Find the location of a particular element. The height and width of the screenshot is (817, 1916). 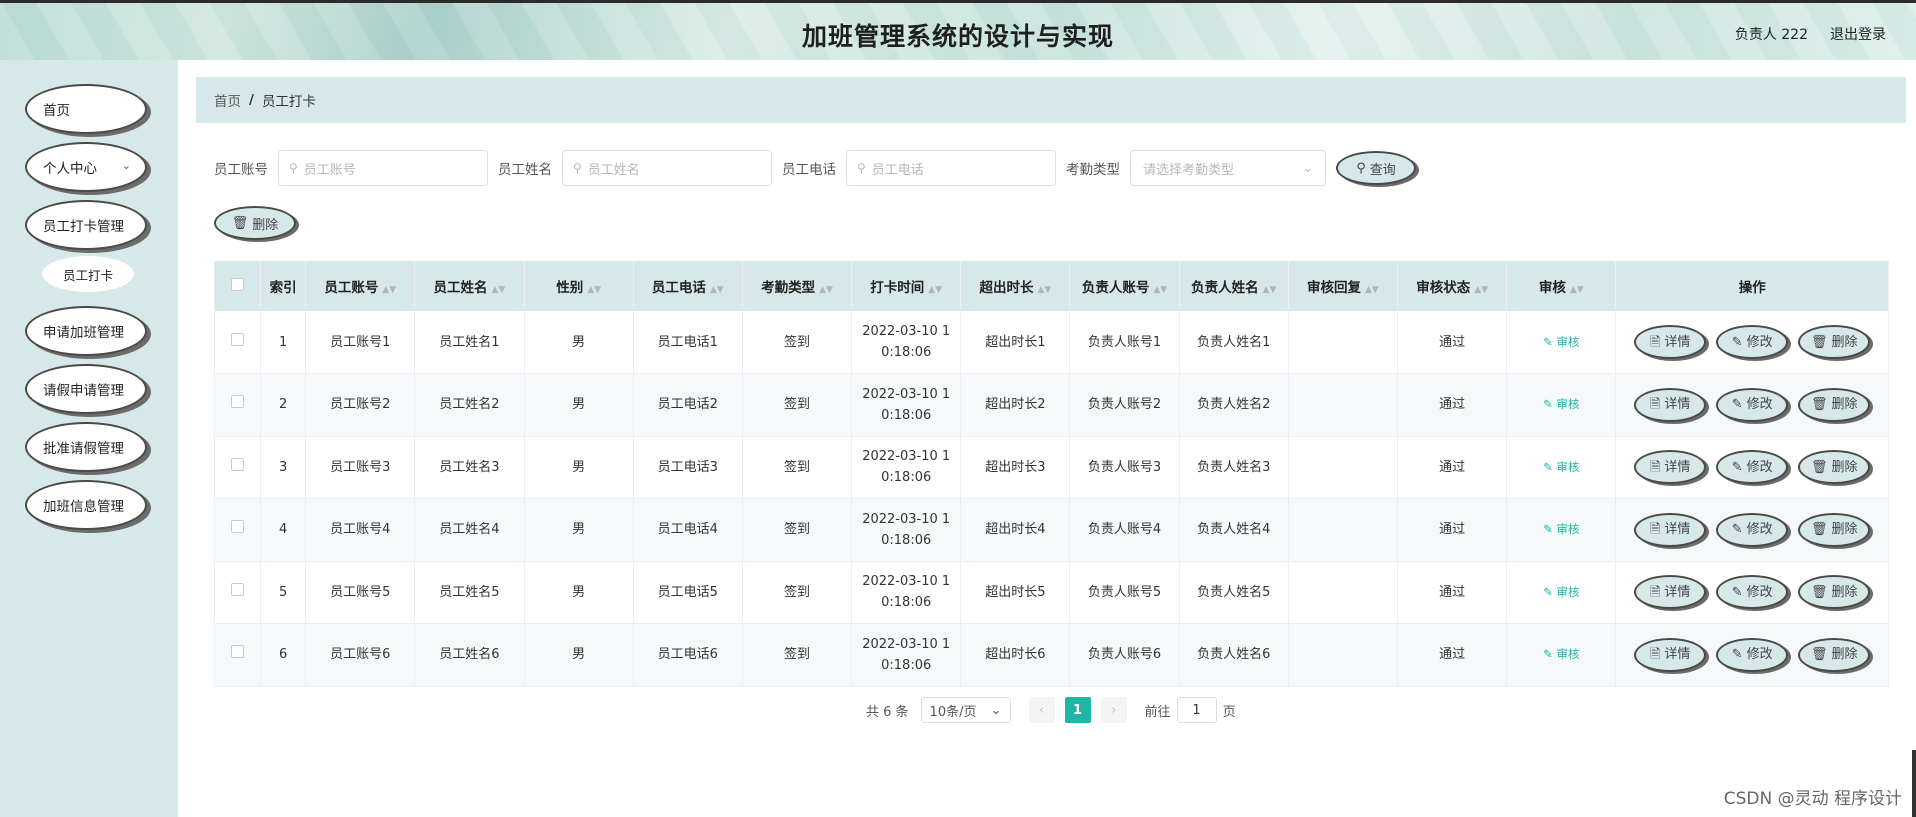

select-all-checkbox is located at coordinates (238, 284).